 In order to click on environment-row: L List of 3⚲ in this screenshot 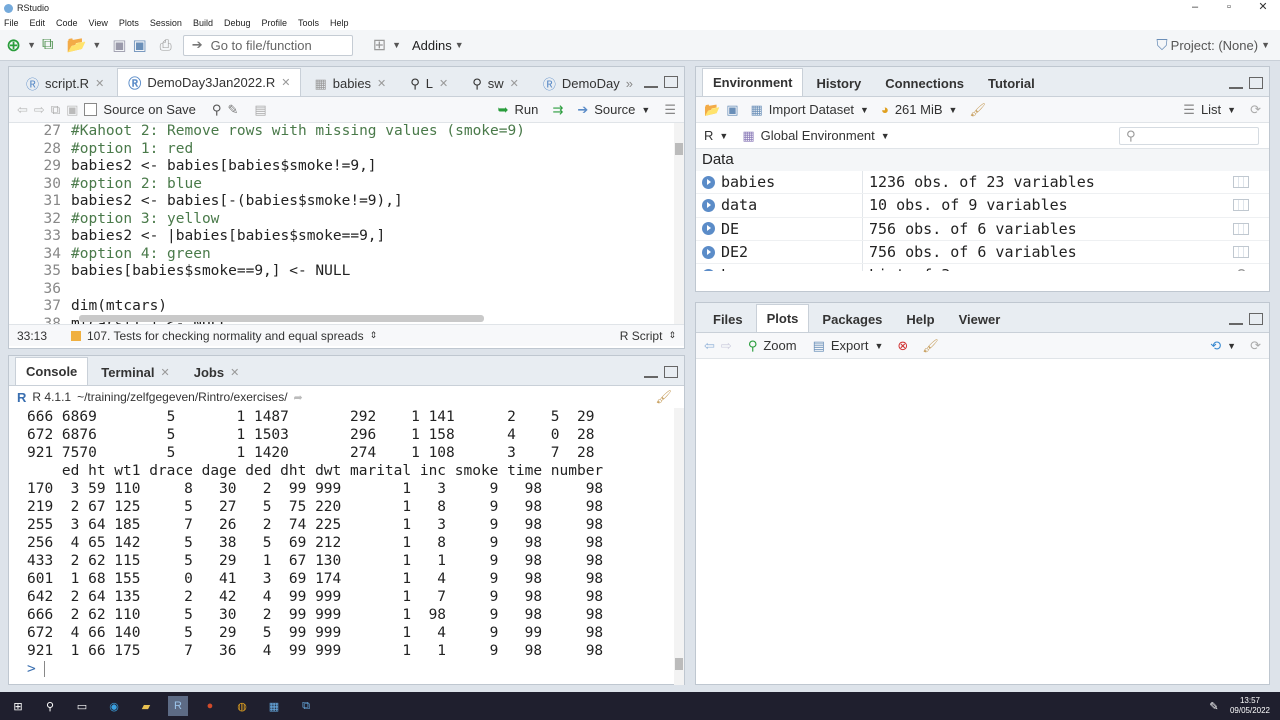, I will do `click(982, 267)`.